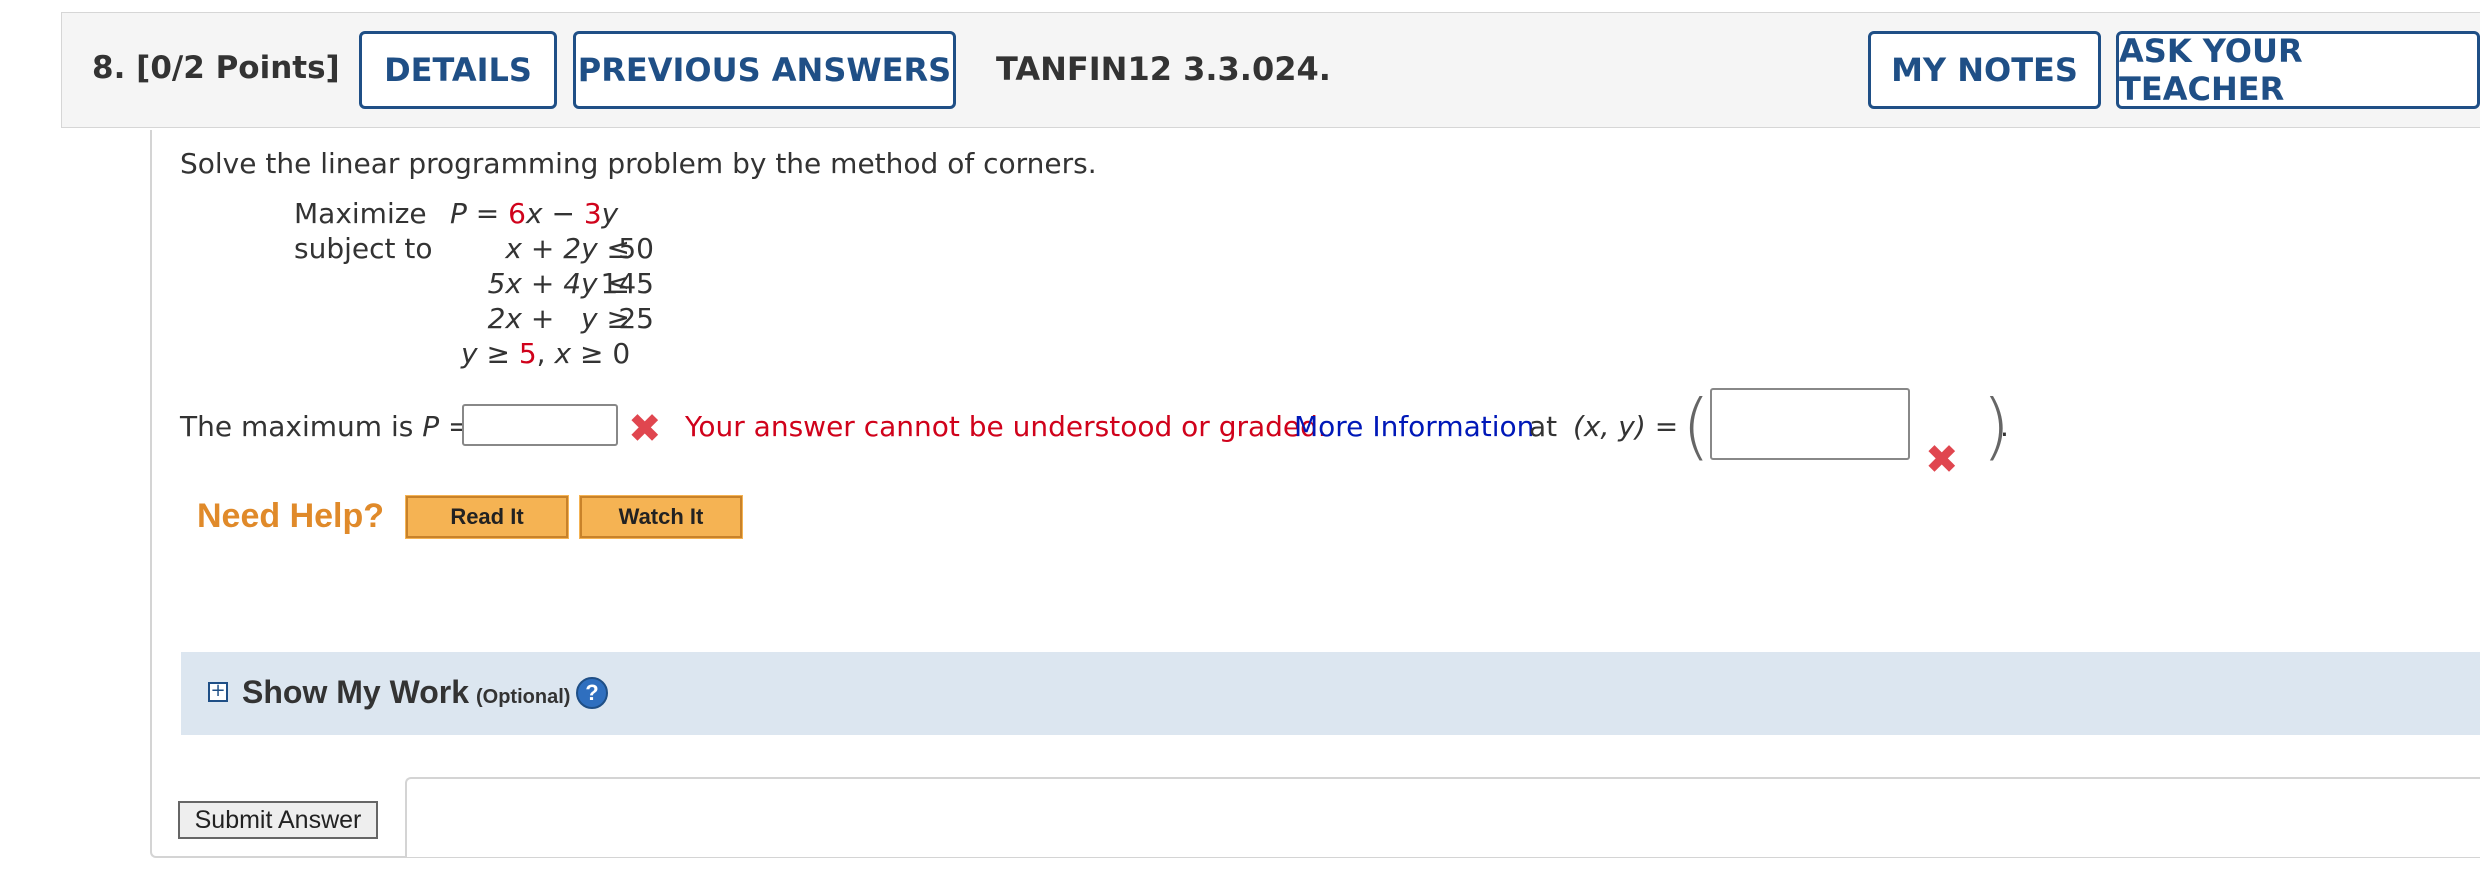 Image resolution: width=2480 pixels, height=893 pixels. Describe the element at coordinates (1626, 426) in the screenshot. I see `xy-label: (x, y) =` at that location.